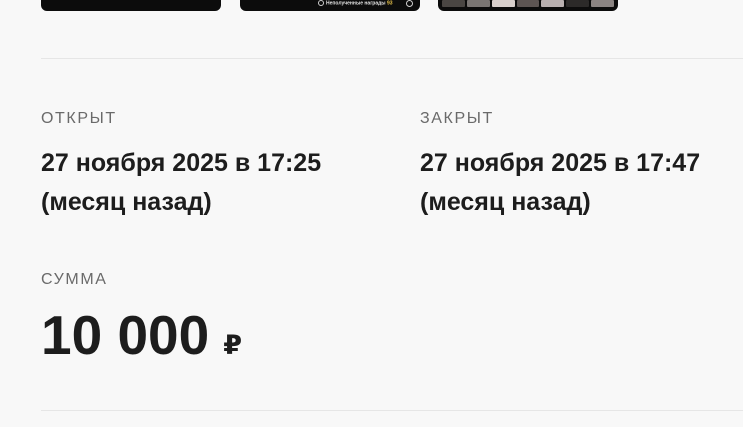 The image size is (743, 427). I want to click on closed-relative: (месяц назад), so click(505, 202).